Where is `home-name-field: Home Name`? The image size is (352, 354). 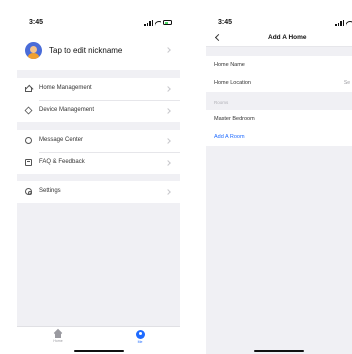
home-name-field: Home Name is located at coordinates (279, 65).